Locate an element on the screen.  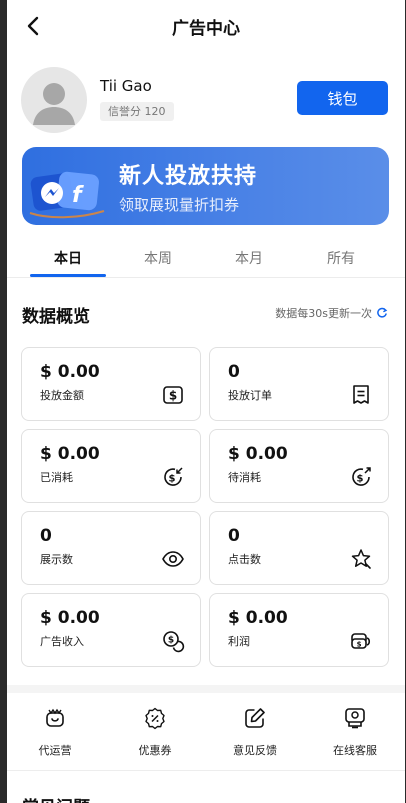
wallet-smile-icon is located at coordinates (55, 717).